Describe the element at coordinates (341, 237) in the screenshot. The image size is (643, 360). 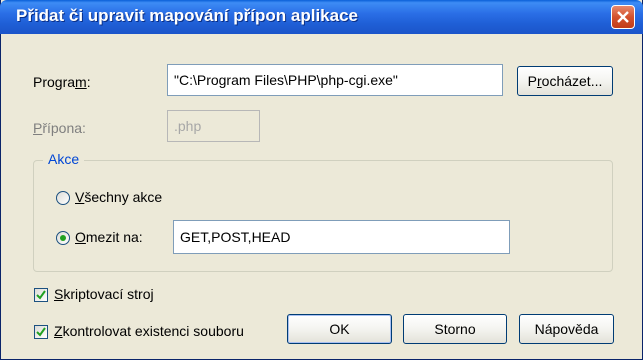
I see `verbs-input: GET,POST,HEAD` at that location.